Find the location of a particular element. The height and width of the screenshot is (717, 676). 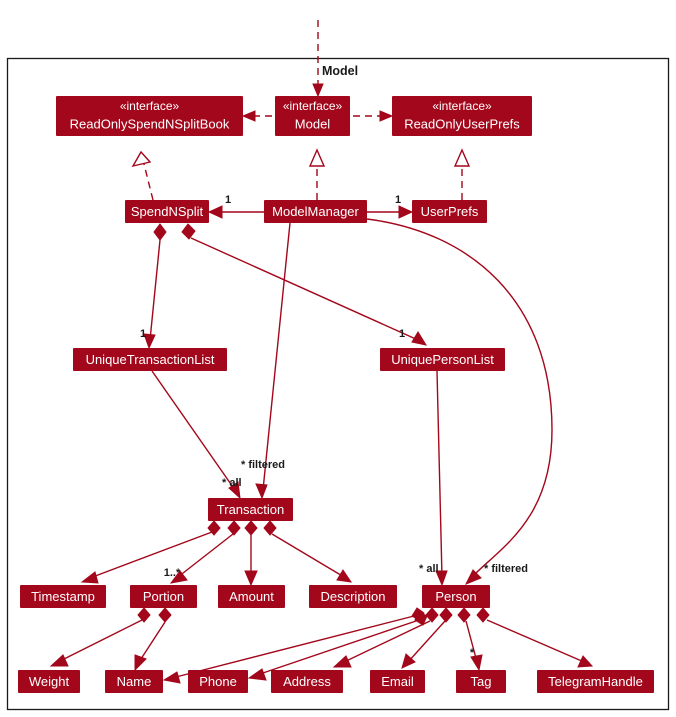

class-readonlyuserprefs: «interface» ReadOnlyUserPrefs is located at coordinates (462, 116).